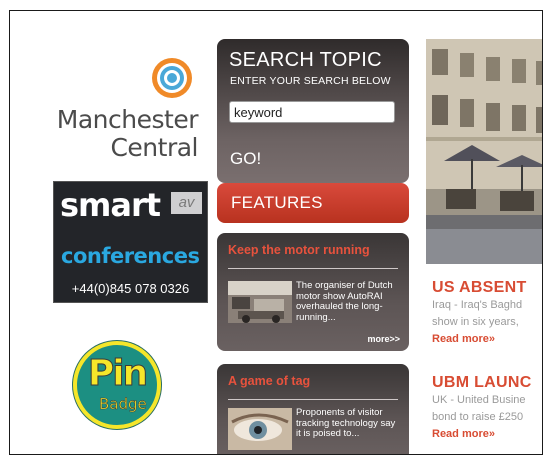  What do you see at coordinates (277, 202) in the screenshot?
I see `features-title: FEATURES` at bounding box center [277, 202].